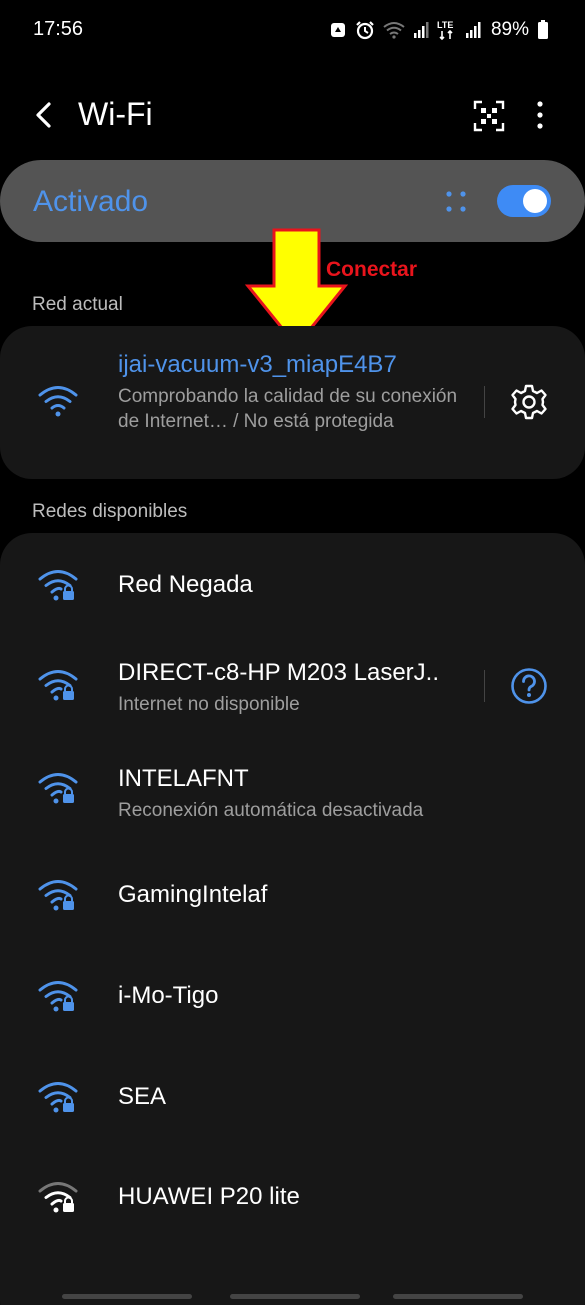 This screenshot has height=1305, width=585. What do you see at coordinates (529, 686) in the screenshot?
I see `help-icon` at bounding box center [529, 686].